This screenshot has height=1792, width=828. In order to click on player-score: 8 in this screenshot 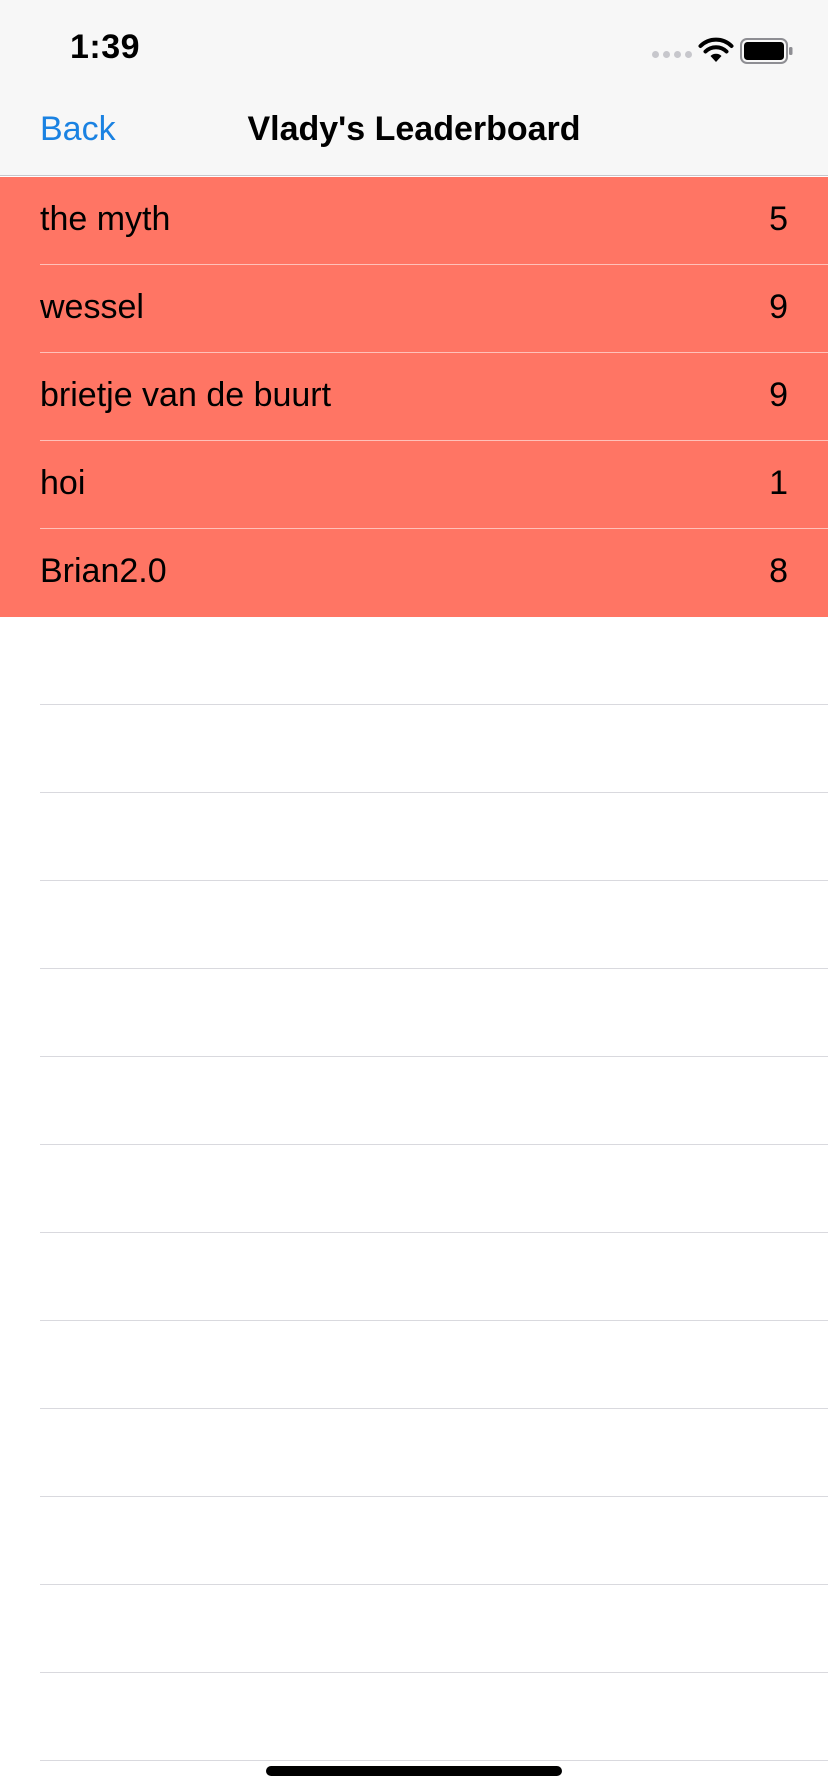, I will do `click(778, 571)`.